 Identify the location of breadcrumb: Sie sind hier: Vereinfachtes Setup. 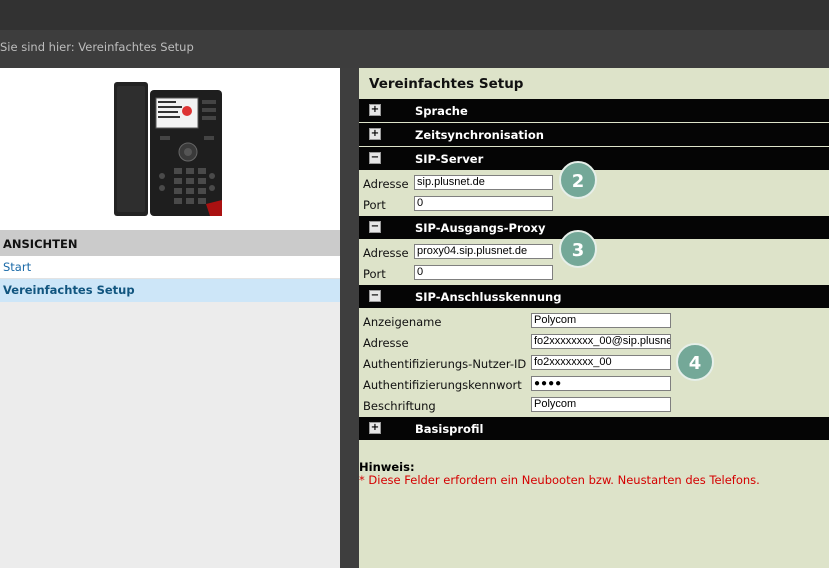
(97, 47).